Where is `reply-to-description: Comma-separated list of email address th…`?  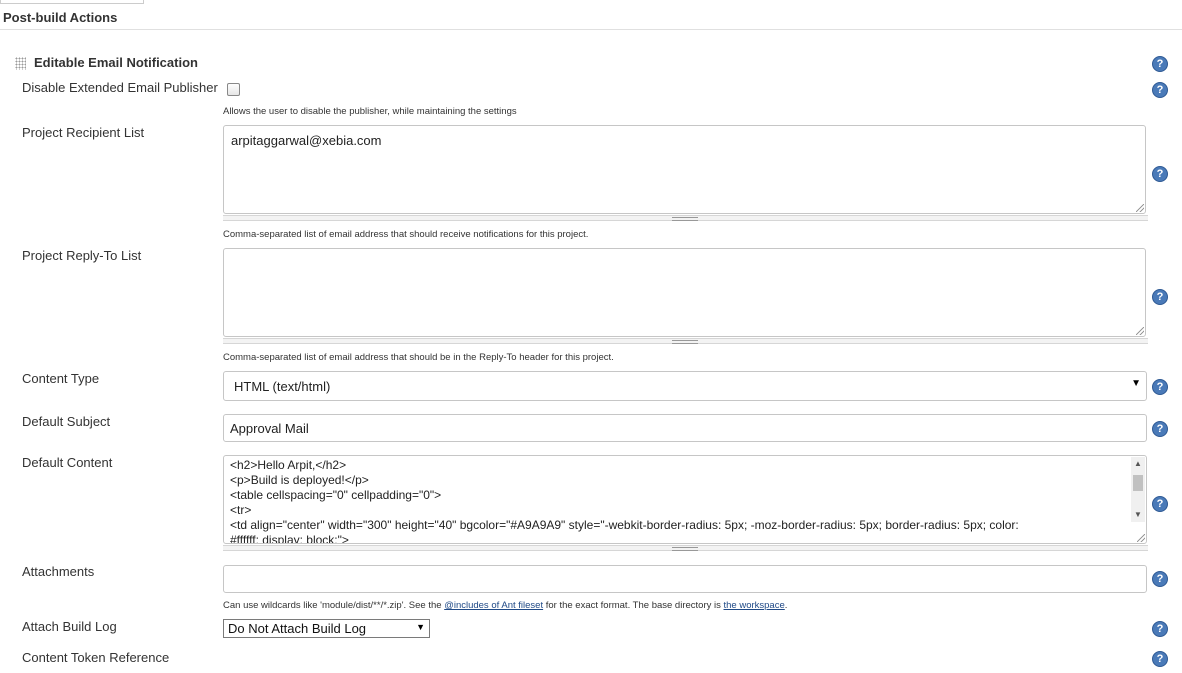
reply-to-description: Comma-separated list of email address th… is located at coordinates (418, 357).